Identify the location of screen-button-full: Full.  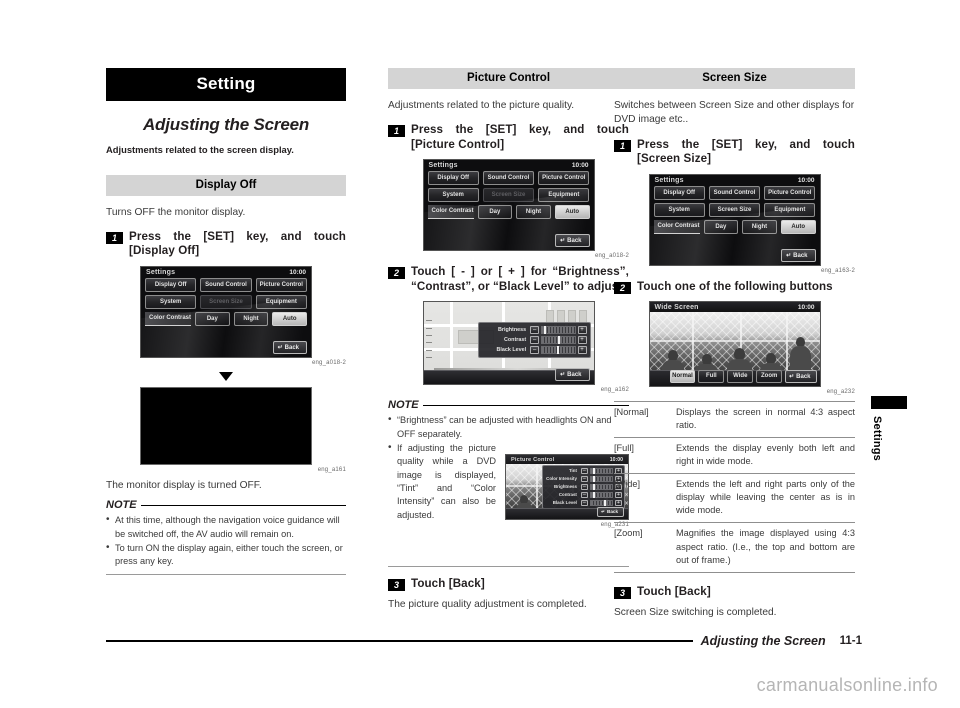
(711, 377).